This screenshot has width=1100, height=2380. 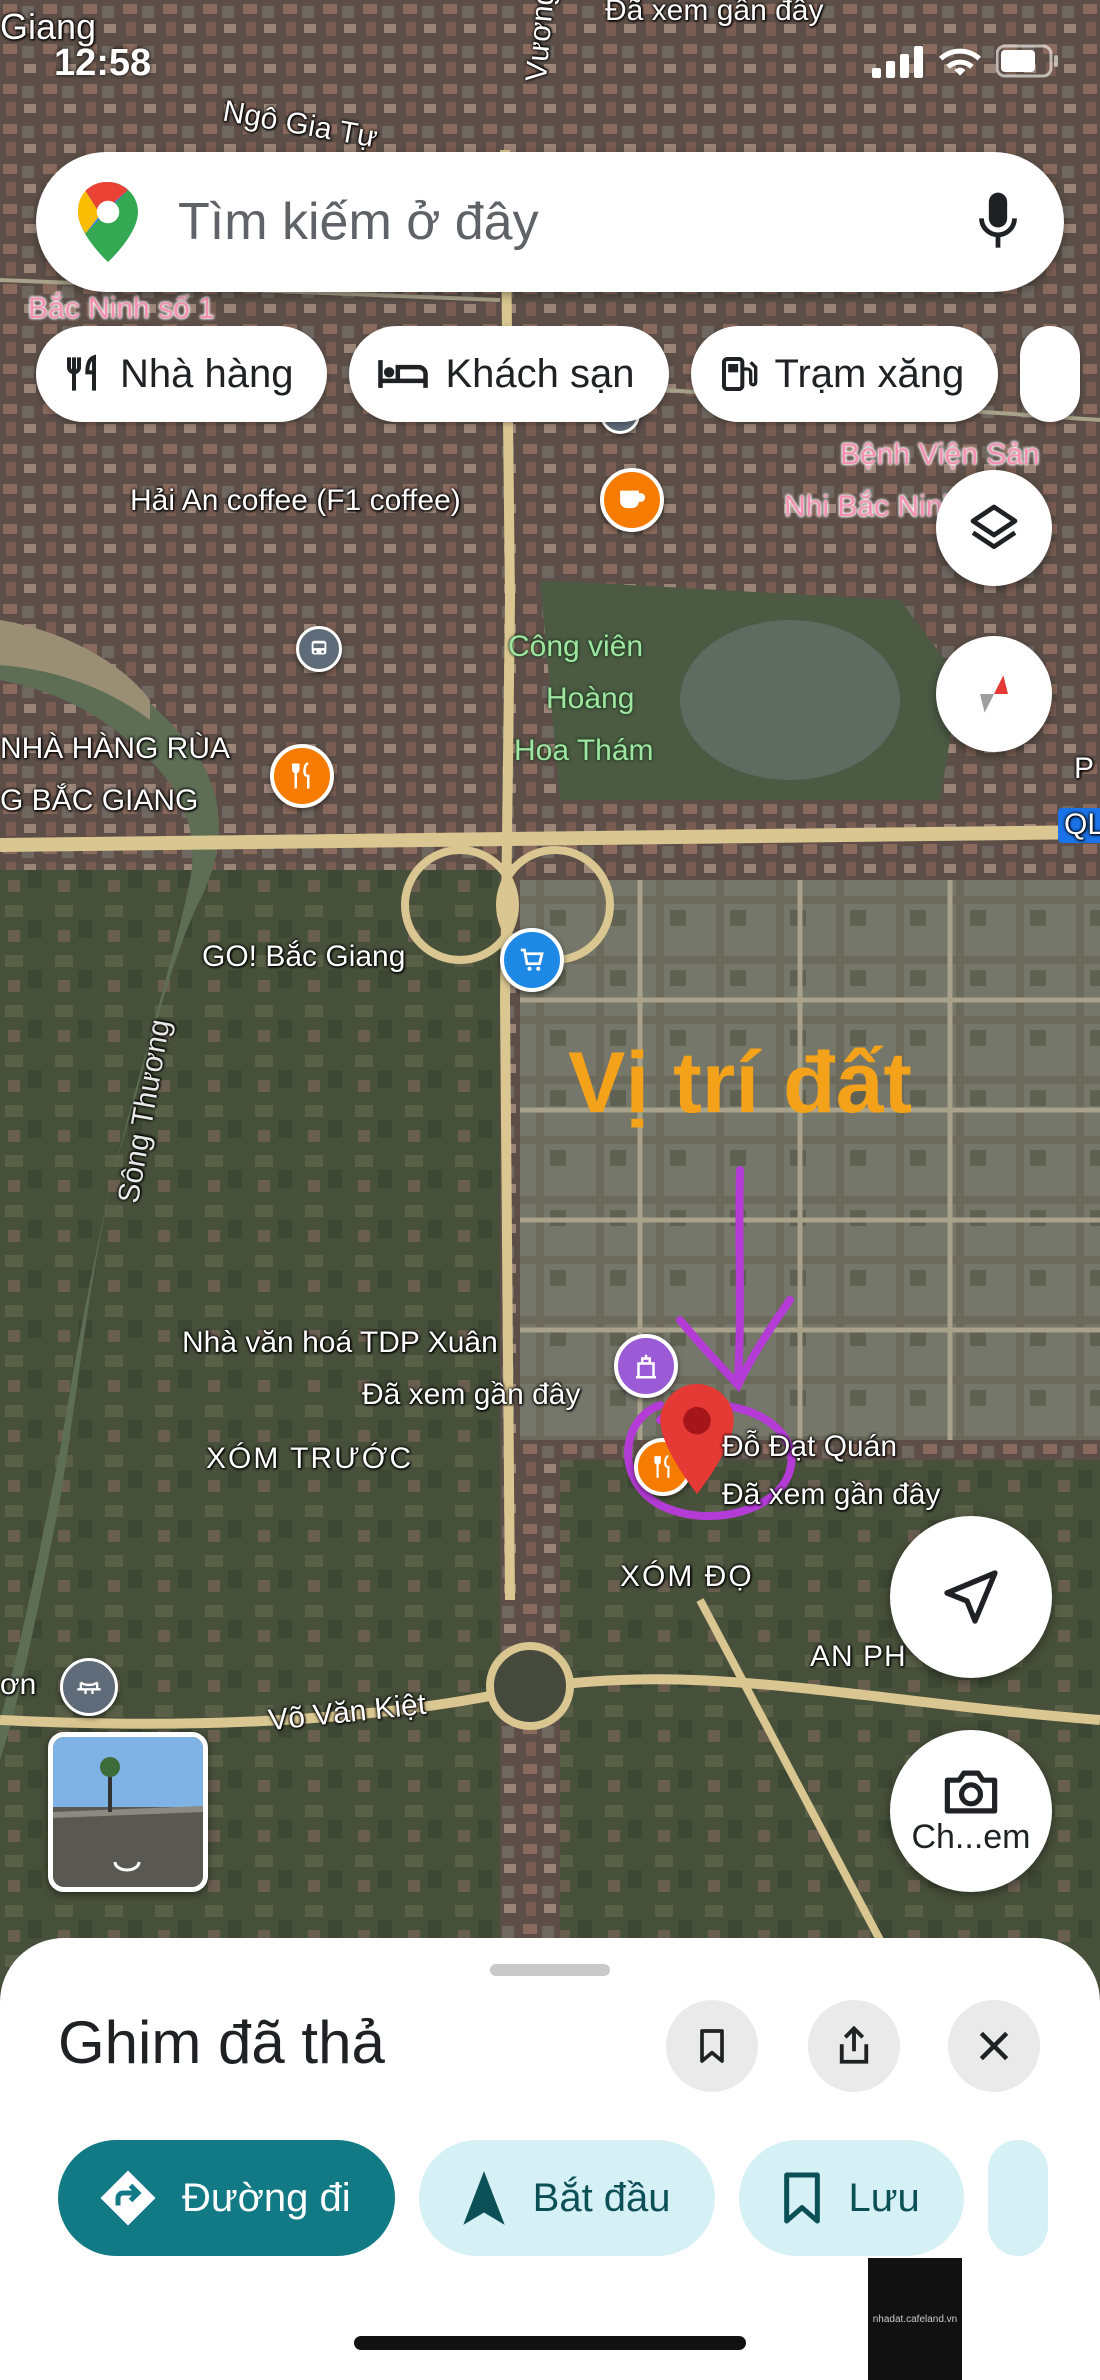 I want to click on camera-fab-label: Ch...em, so click(x=971, y=1836).